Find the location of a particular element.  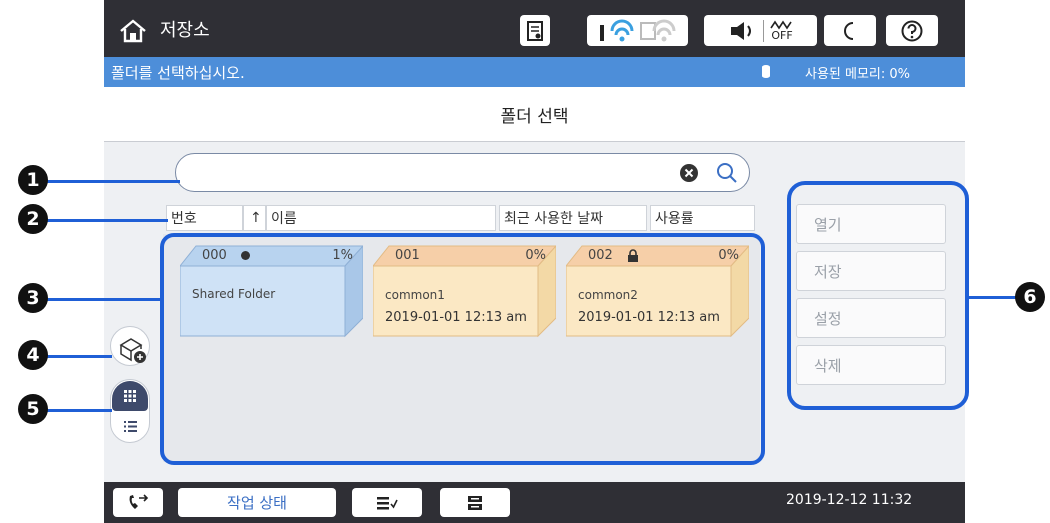

sort-arrow-icon: ↑ is located at coordinates (256, 218).